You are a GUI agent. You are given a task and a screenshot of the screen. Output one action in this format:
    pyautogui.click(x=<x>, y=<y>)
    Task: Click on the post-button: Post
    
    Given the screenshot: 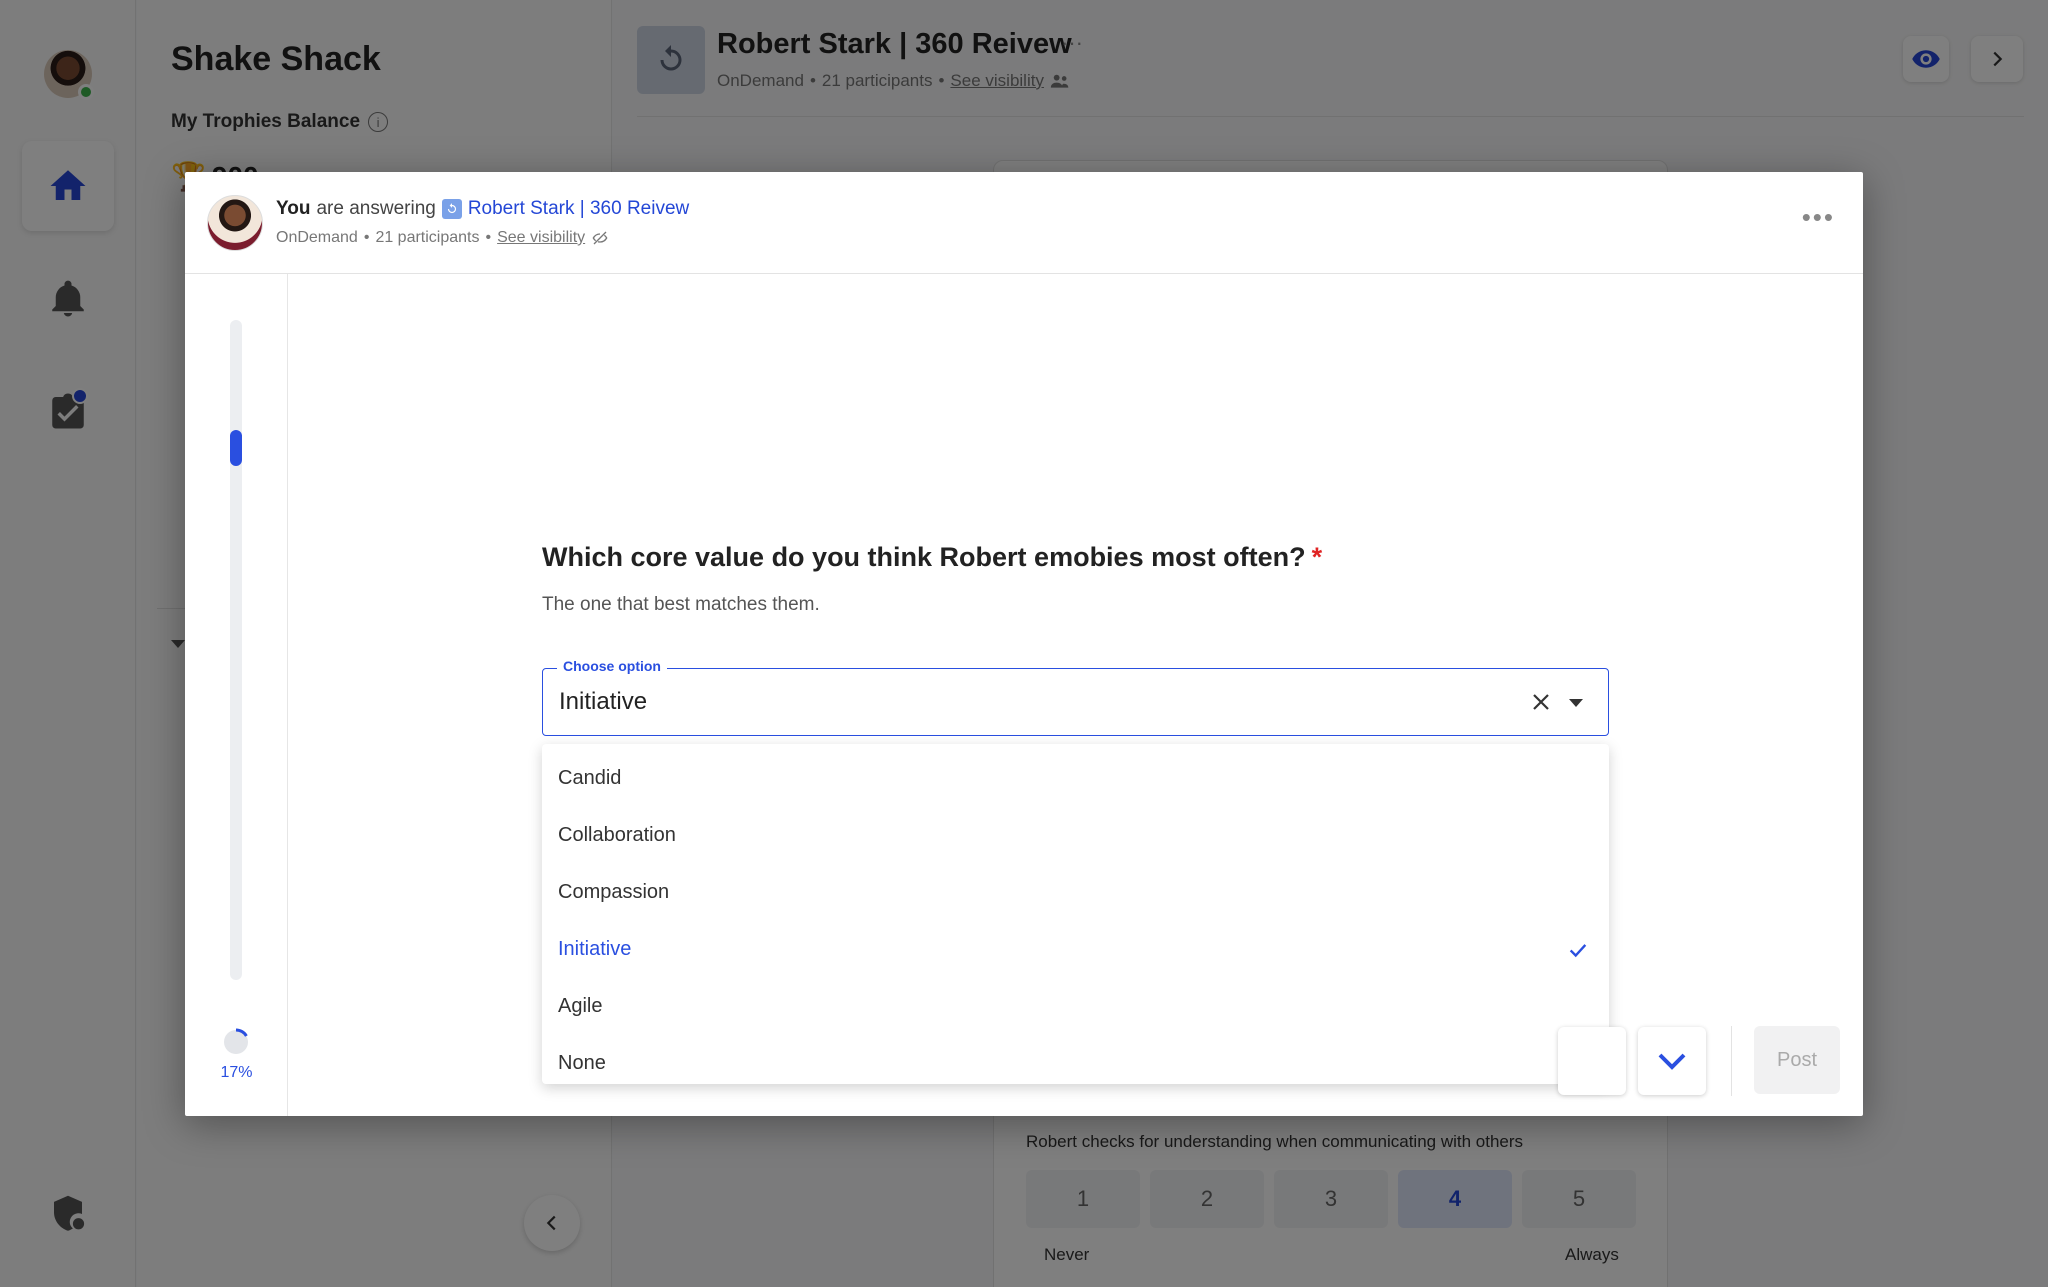 What is the action you would take?
    pyautogui.click(x=1797, y=1060)
    